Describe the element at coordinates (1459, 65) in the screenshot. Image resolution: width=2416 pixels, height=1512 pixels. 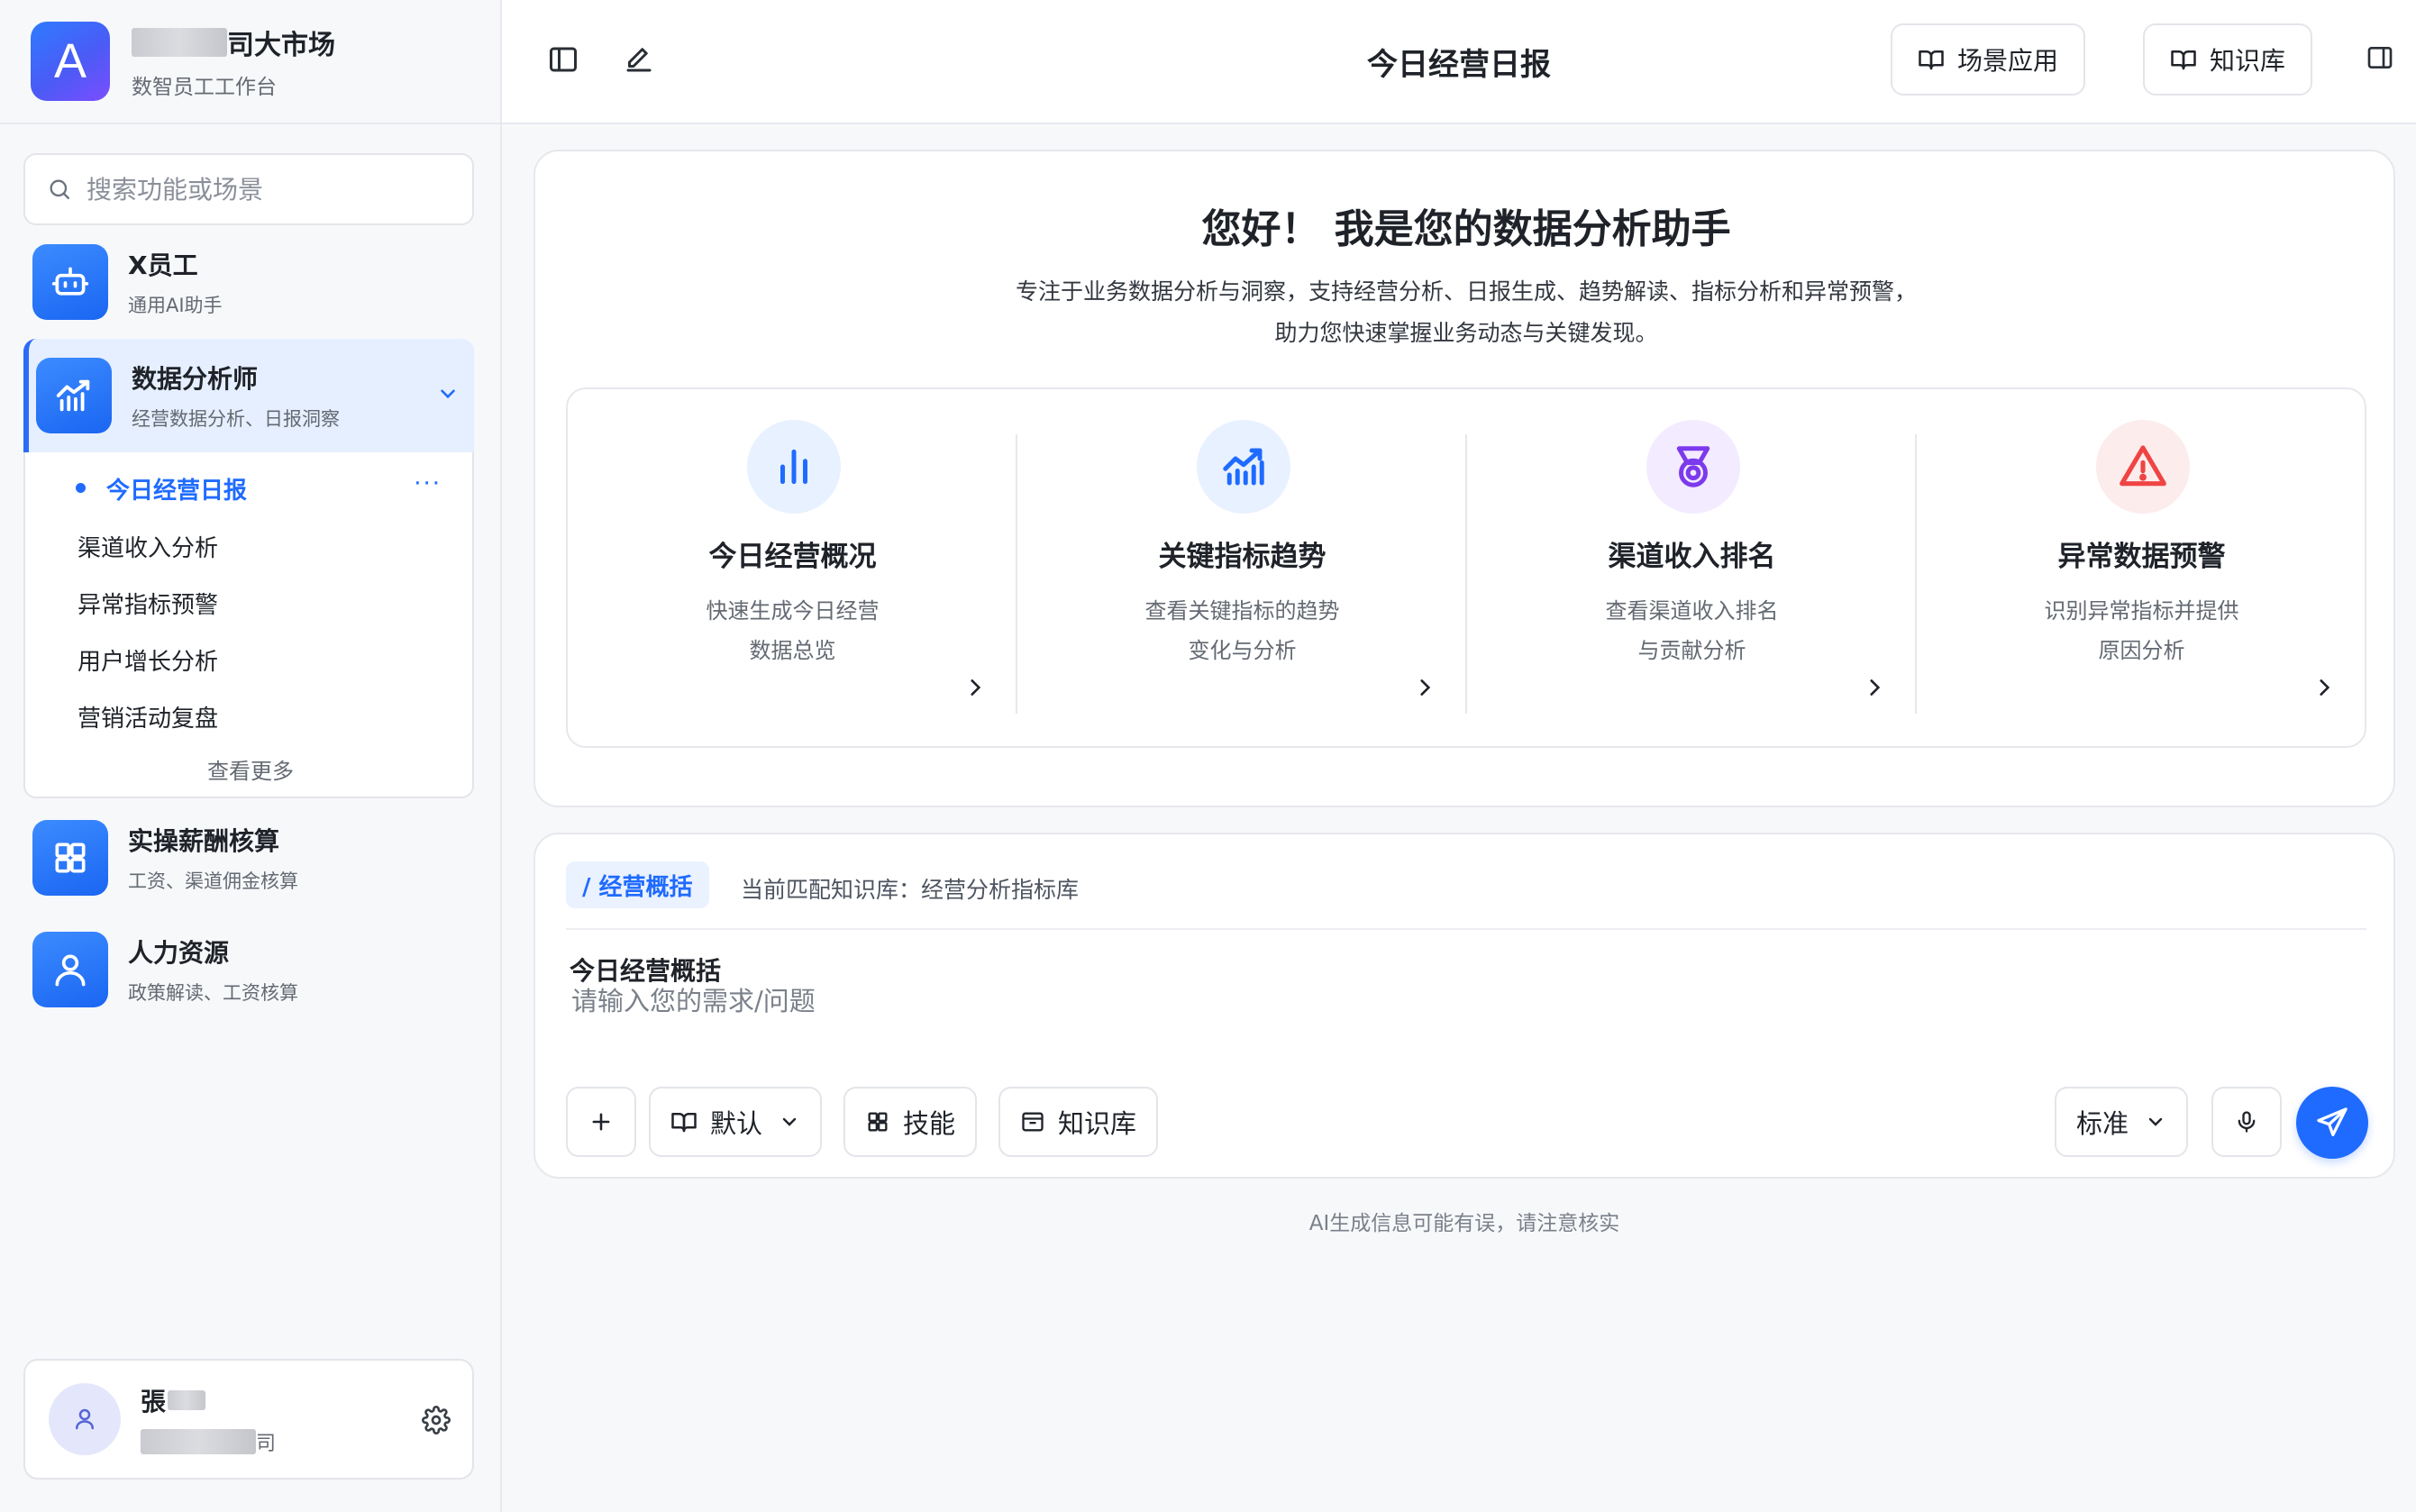
I see `page-title: 今日经营日报` at that location.